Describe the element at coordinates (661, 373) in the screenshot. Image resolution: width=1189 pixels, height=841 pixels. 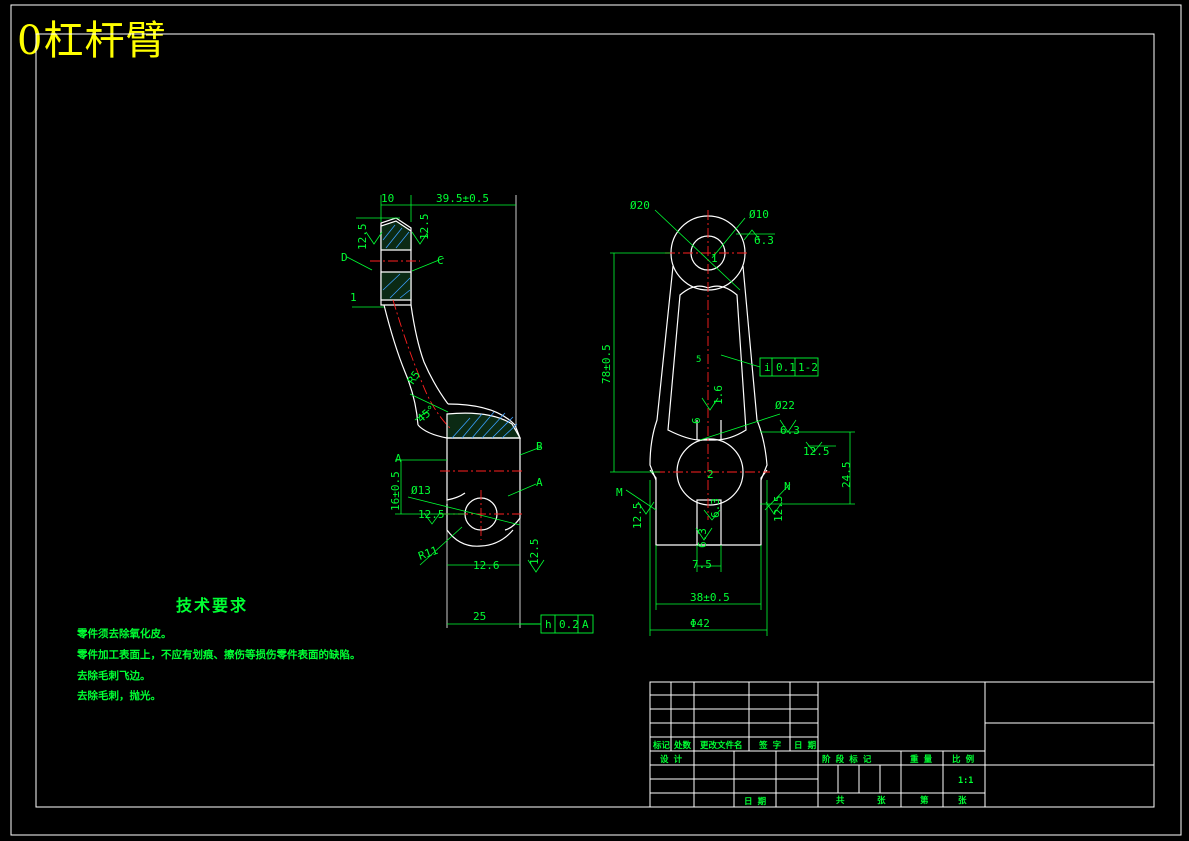
I see `left-arm-outer` at that location.